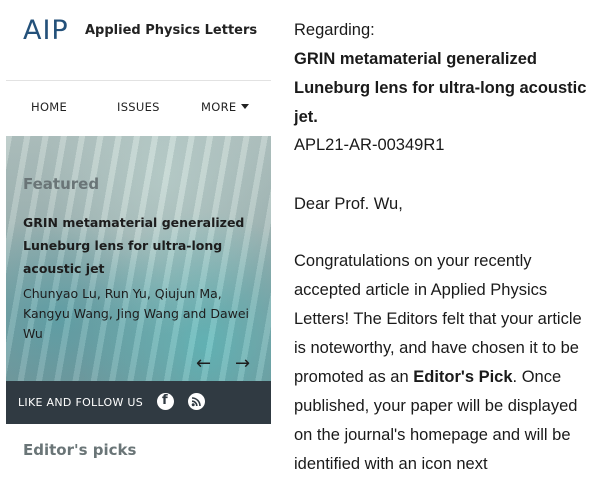 This screenshot has height=484, width=599. I want to click on journal-header: AIP Applied Physics Letters, so click(138, 40).